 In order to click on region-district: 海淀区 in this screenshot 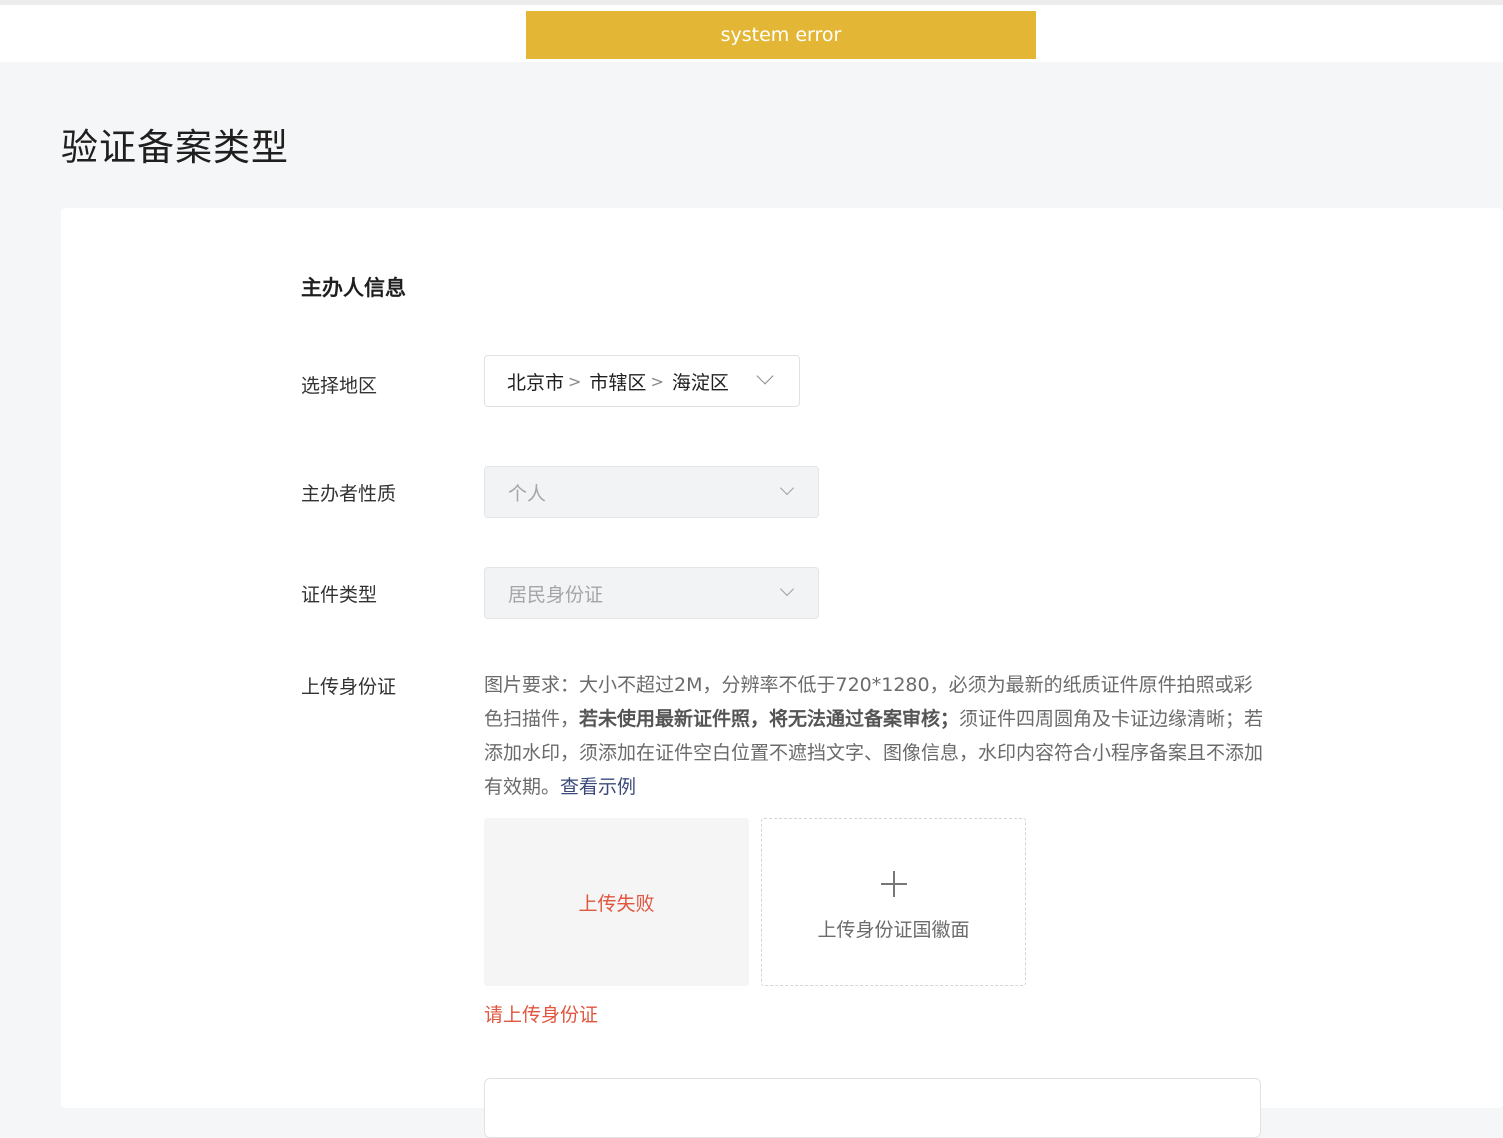, I will do `click(700, 382)`.